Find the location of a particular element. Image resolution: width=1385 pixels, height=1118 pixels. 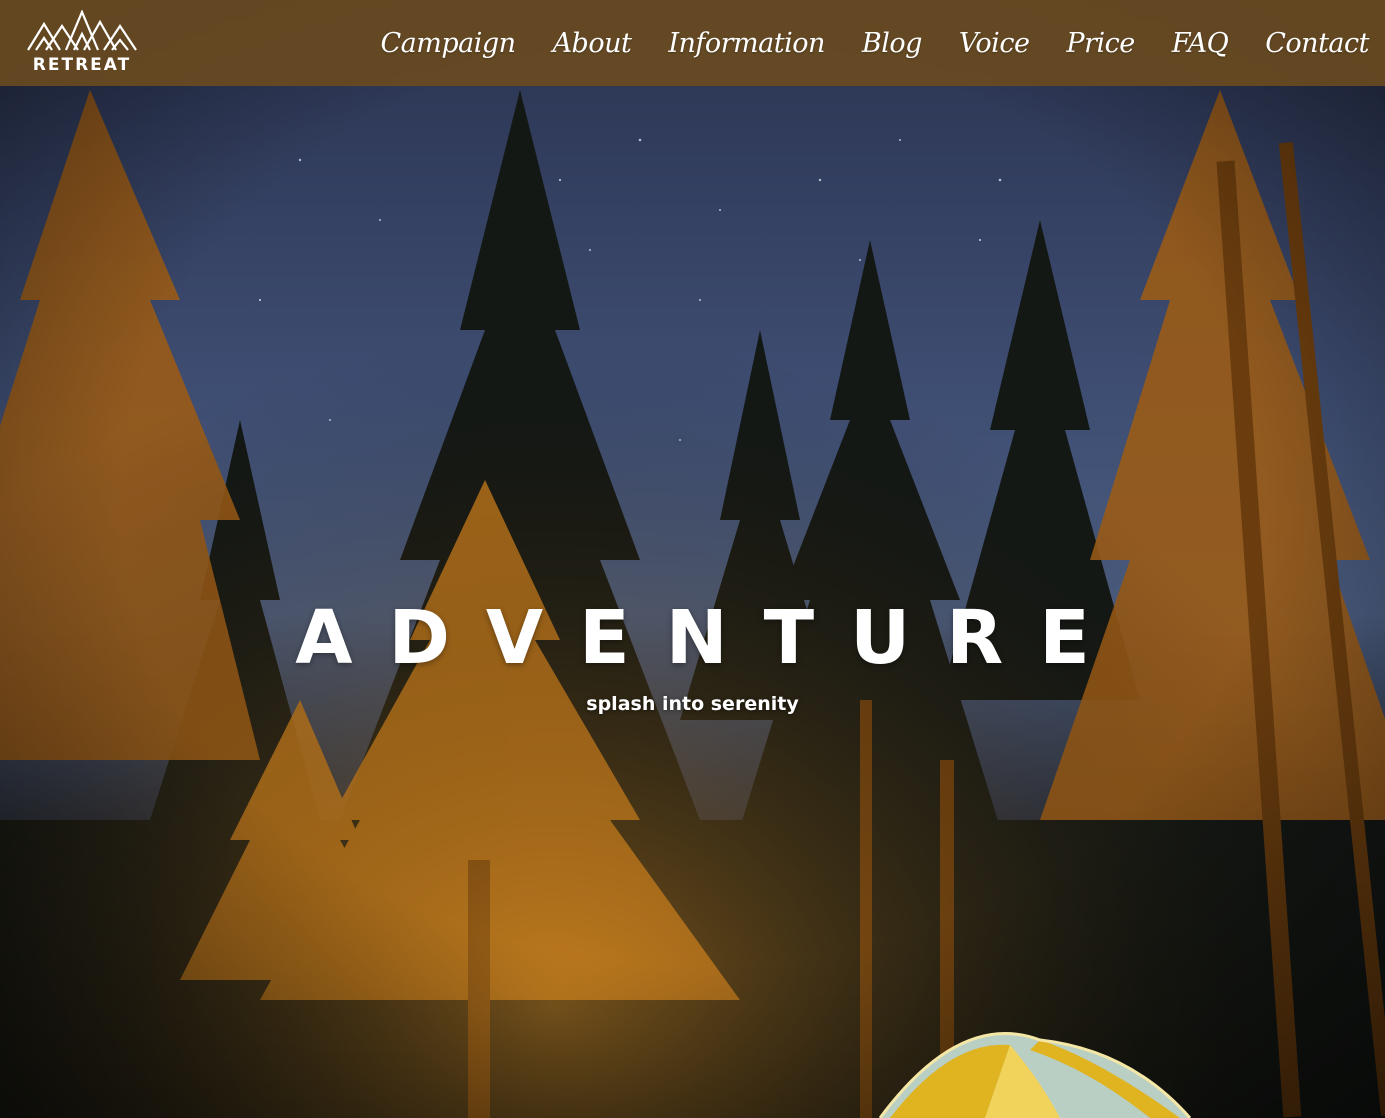

site-logo: RETREAT is located at coordinates (82, 43).